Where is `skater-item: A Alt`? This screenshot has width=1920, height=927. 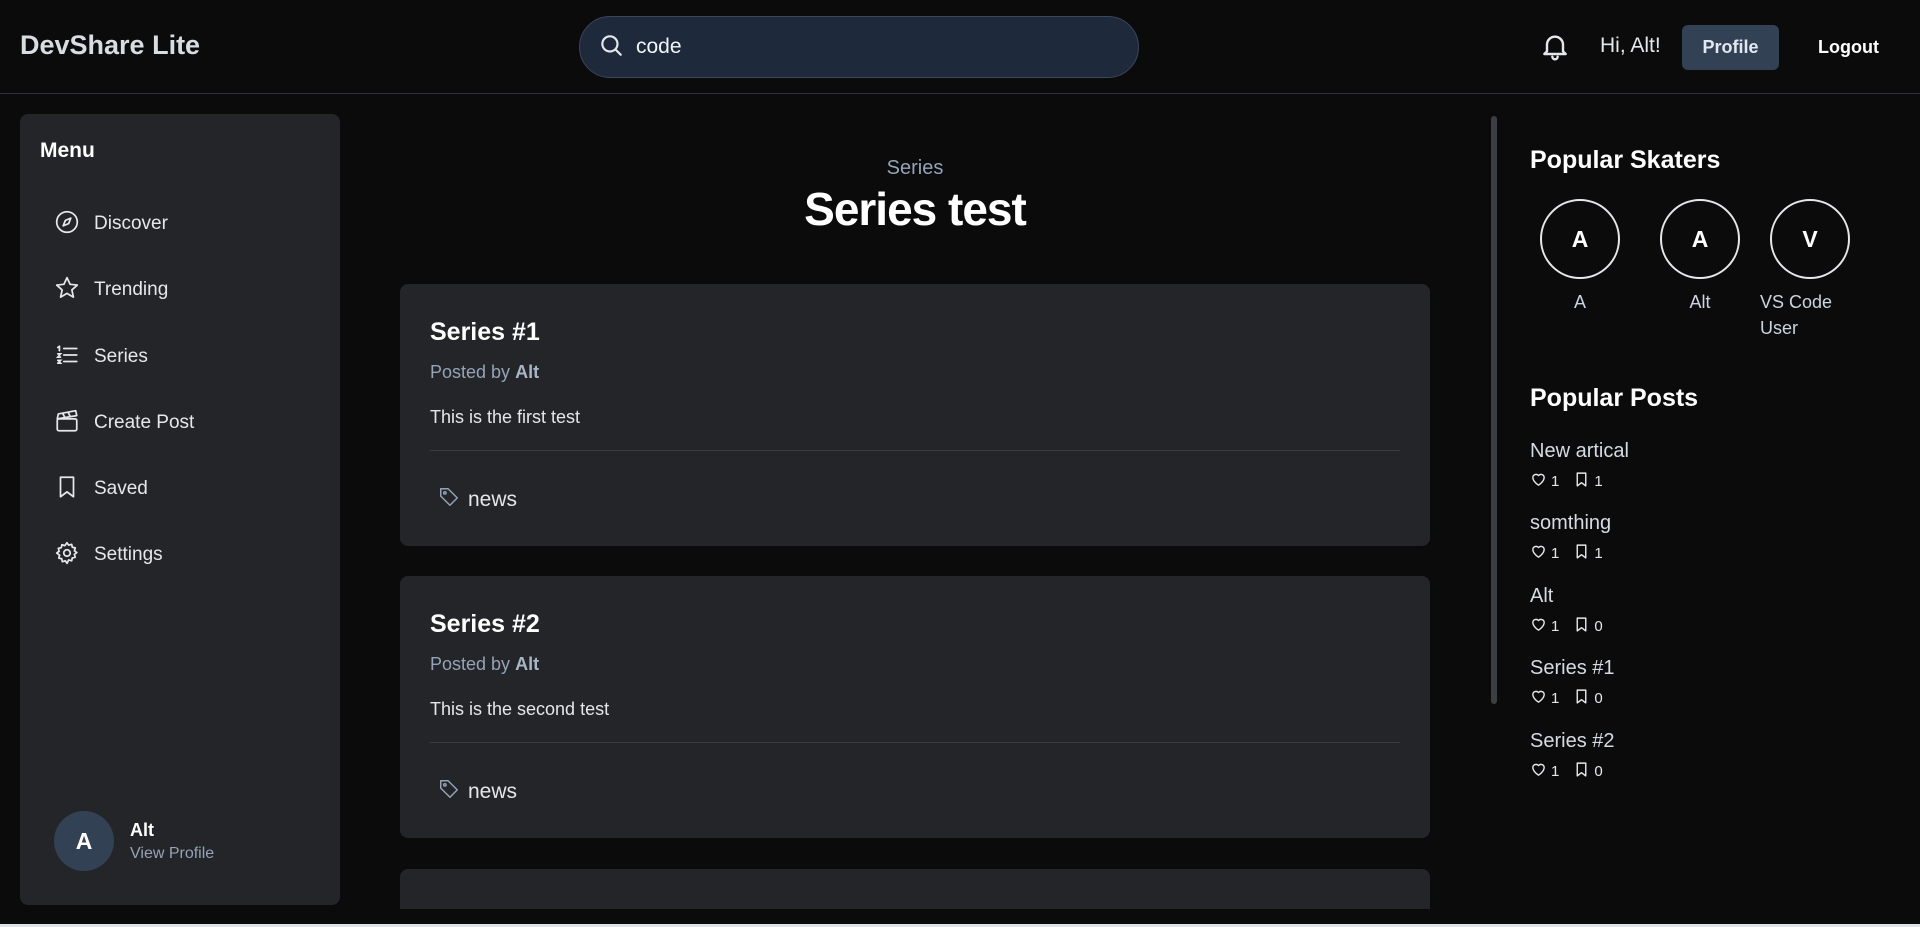
skater-item: A Alt is located at coordinates (1700, 257).